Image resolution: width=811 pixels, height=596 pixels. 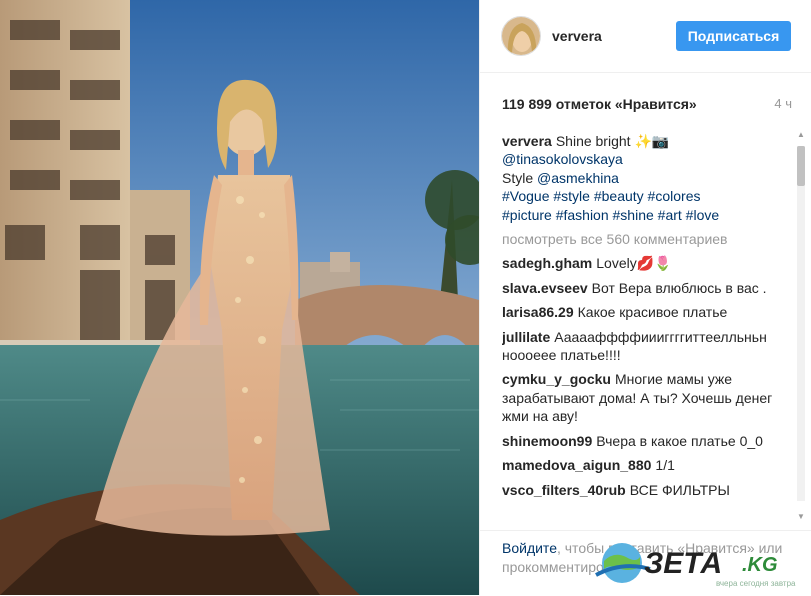 I want to click on view-all-comments-link: посмотреть все 560 комментариев, so click(x=644, y=239).